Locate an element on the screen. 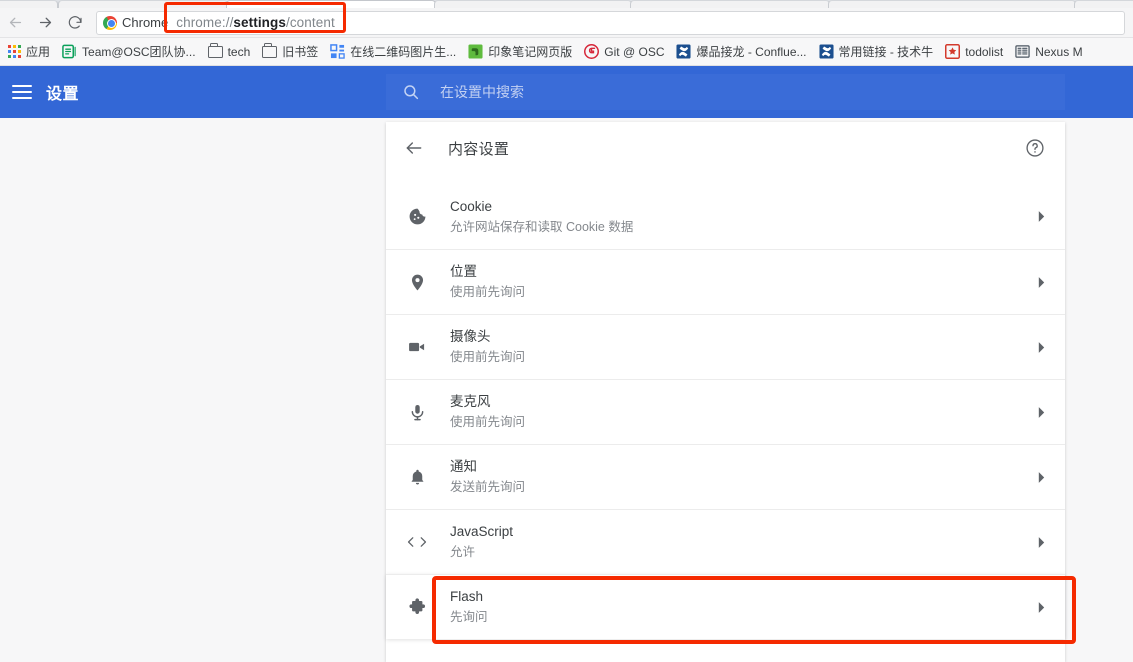 This screenshot has height=662, width=1133. browser-tab-active is located at coordinates (331, 4).